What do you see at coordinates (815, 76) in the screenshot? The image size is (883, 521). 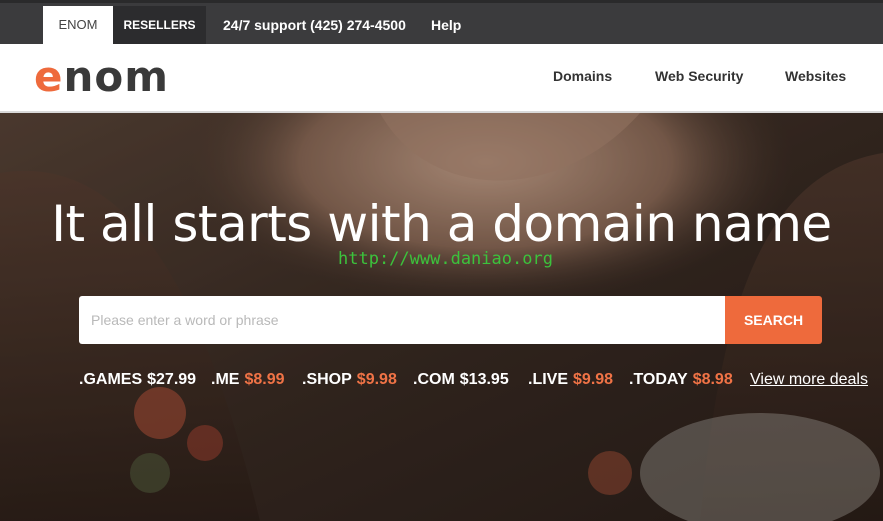 I see `nav-websites: Websites` at bounding box center [815, 76].